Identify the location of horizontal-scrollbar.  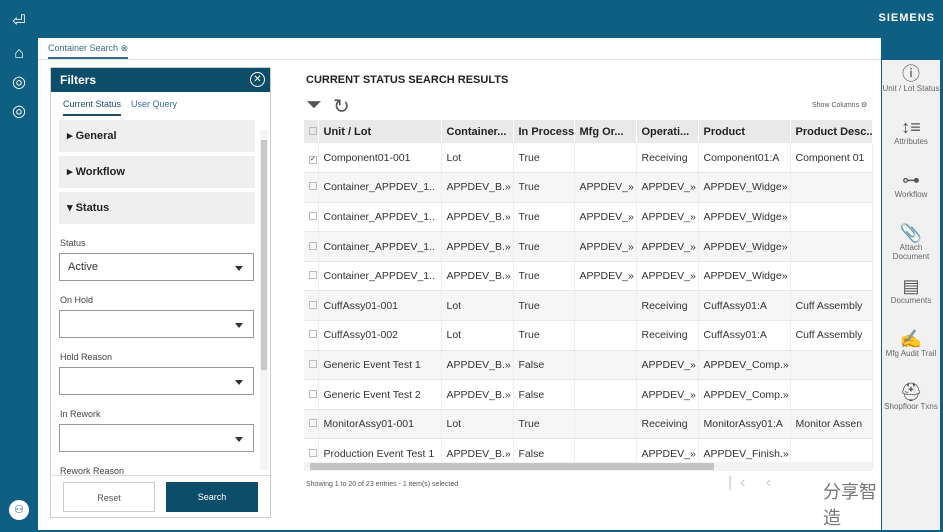
(588, 466).